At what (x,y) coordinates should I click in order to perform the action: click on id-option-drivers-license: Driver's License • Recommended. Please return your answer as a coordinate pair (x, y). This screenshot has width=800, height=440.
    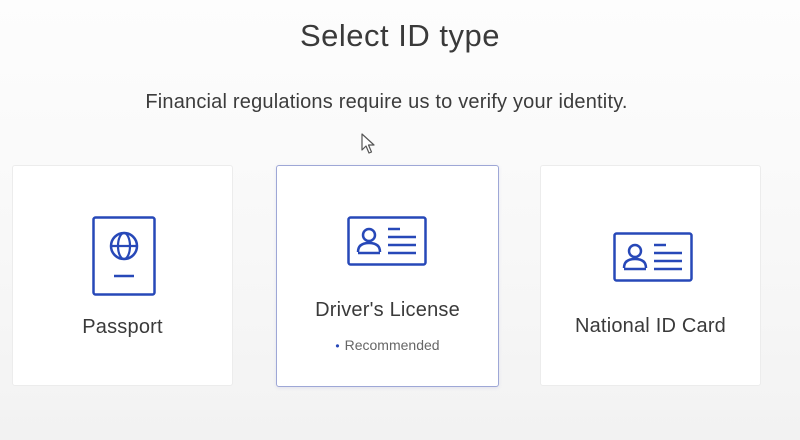
    Looking at the image, I should click on (387, 276).